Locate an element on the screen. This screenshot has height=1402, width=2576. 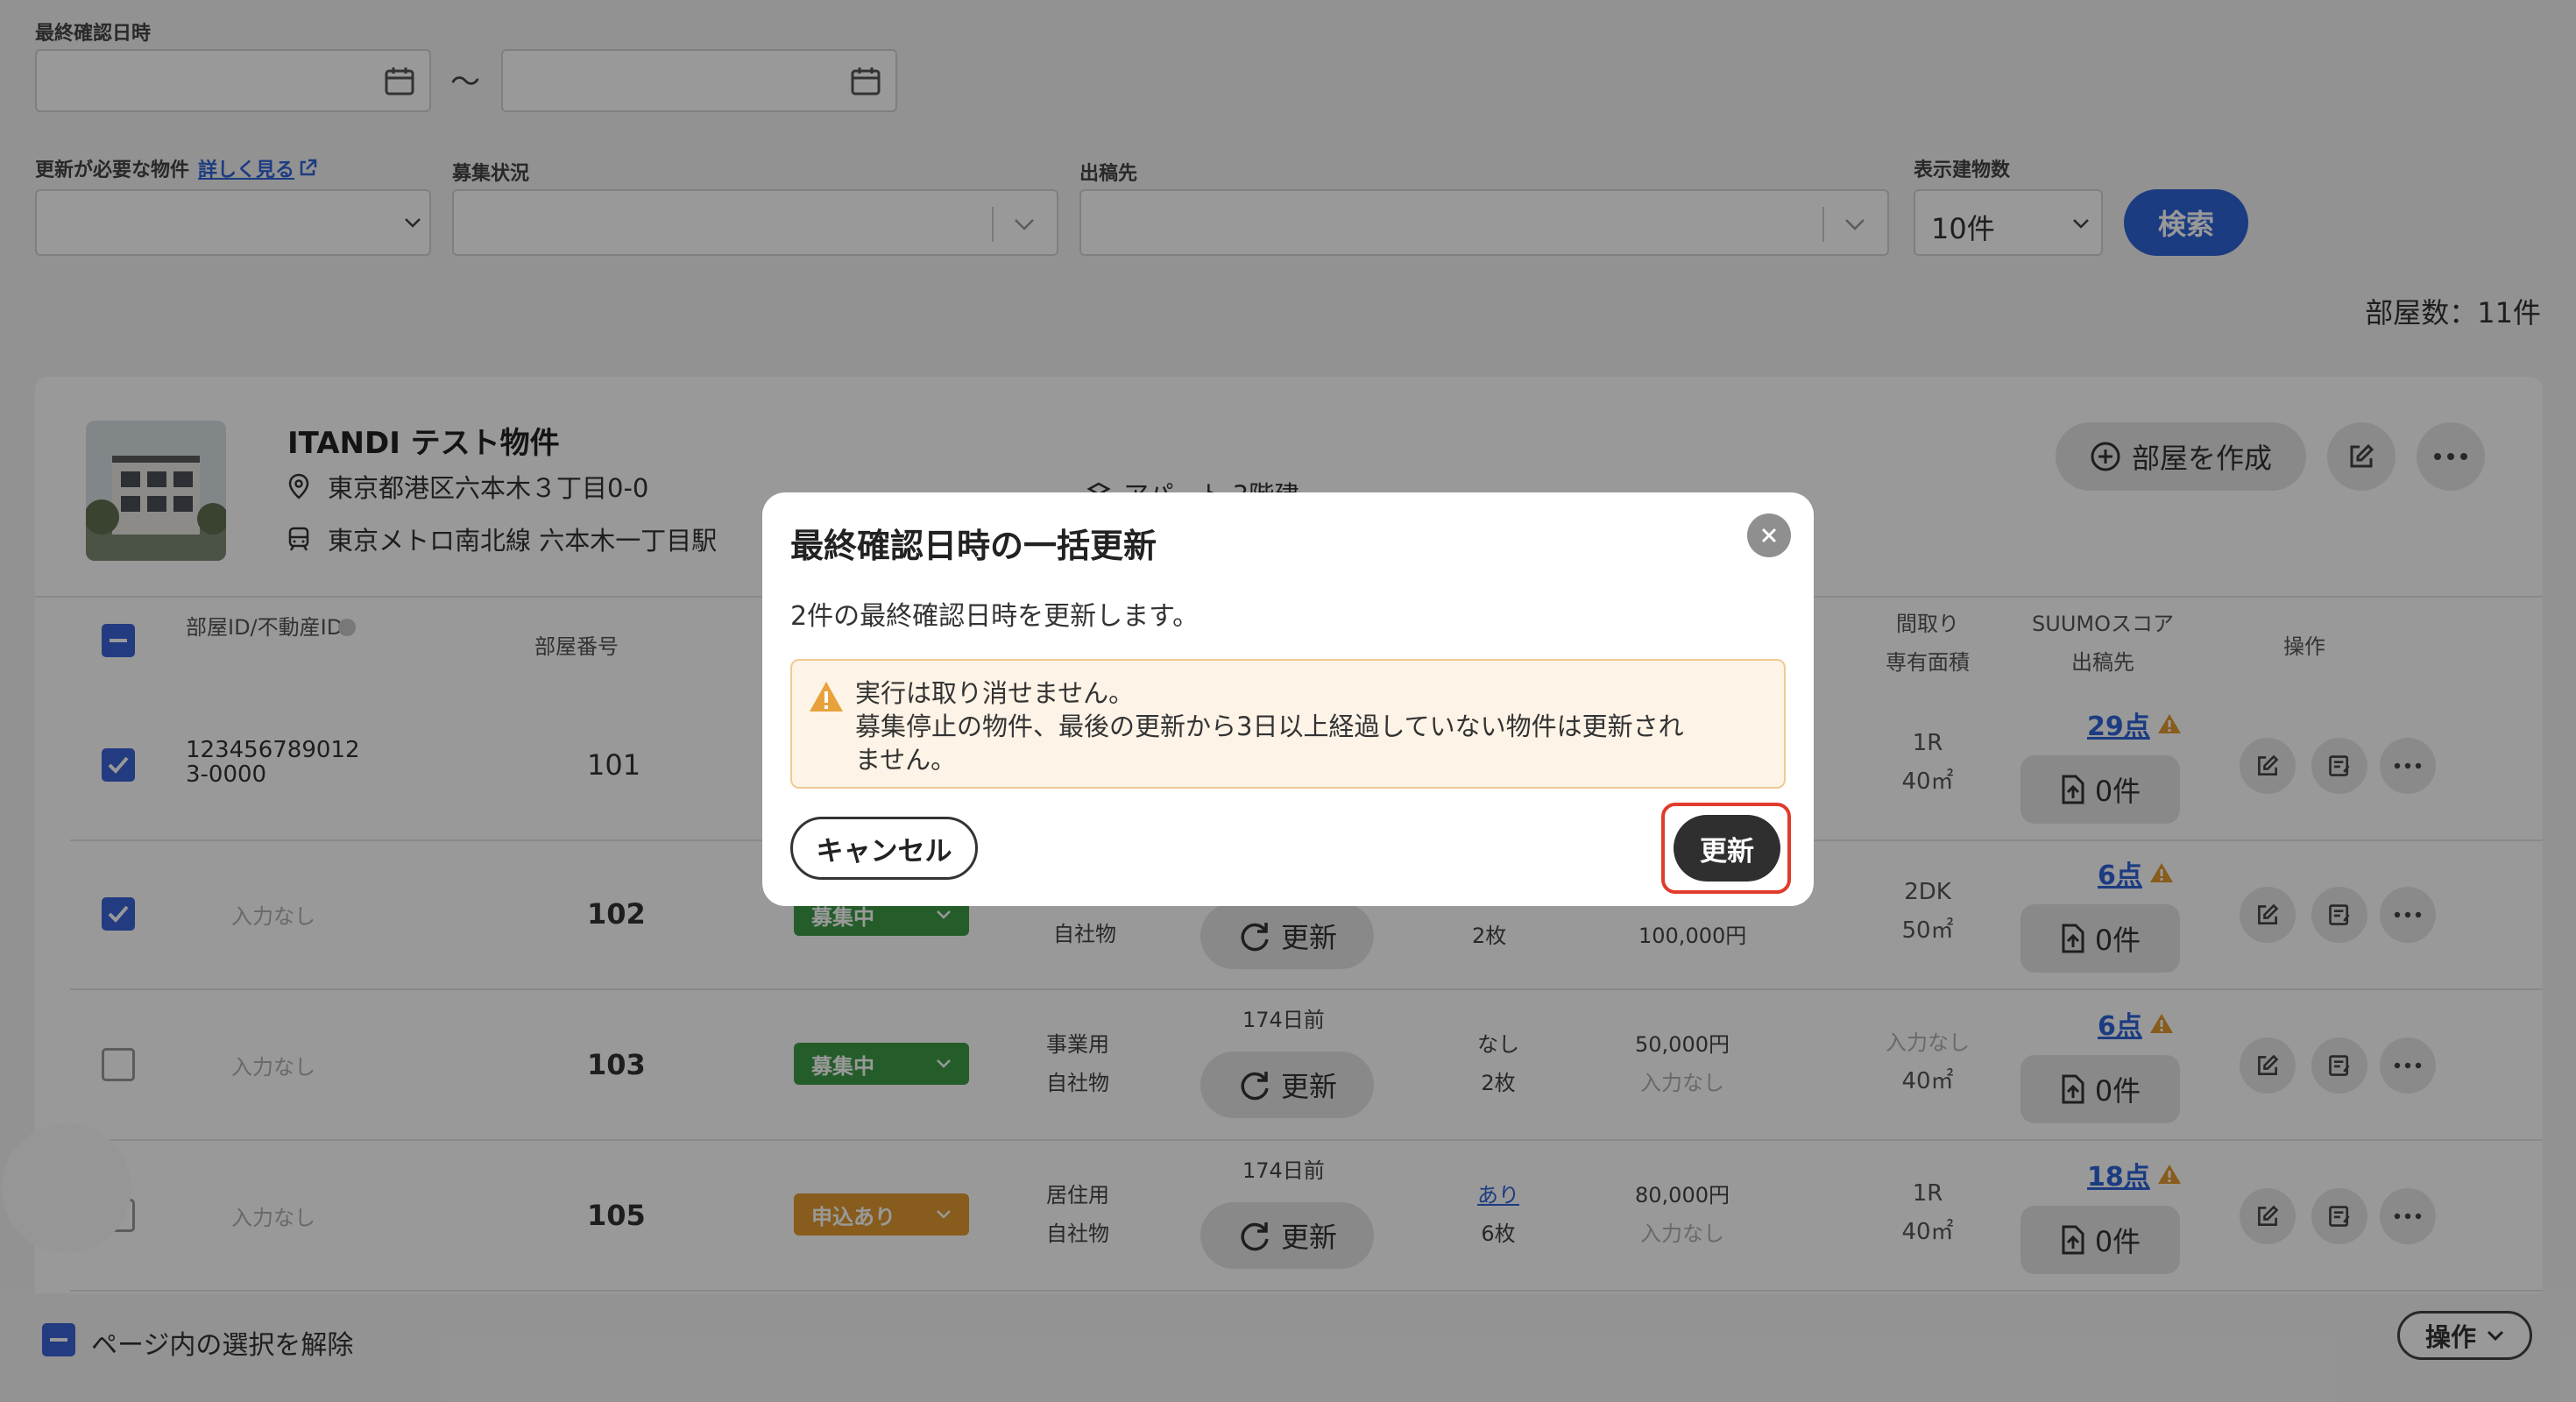
close-button is located at coordinates (1769, 535).